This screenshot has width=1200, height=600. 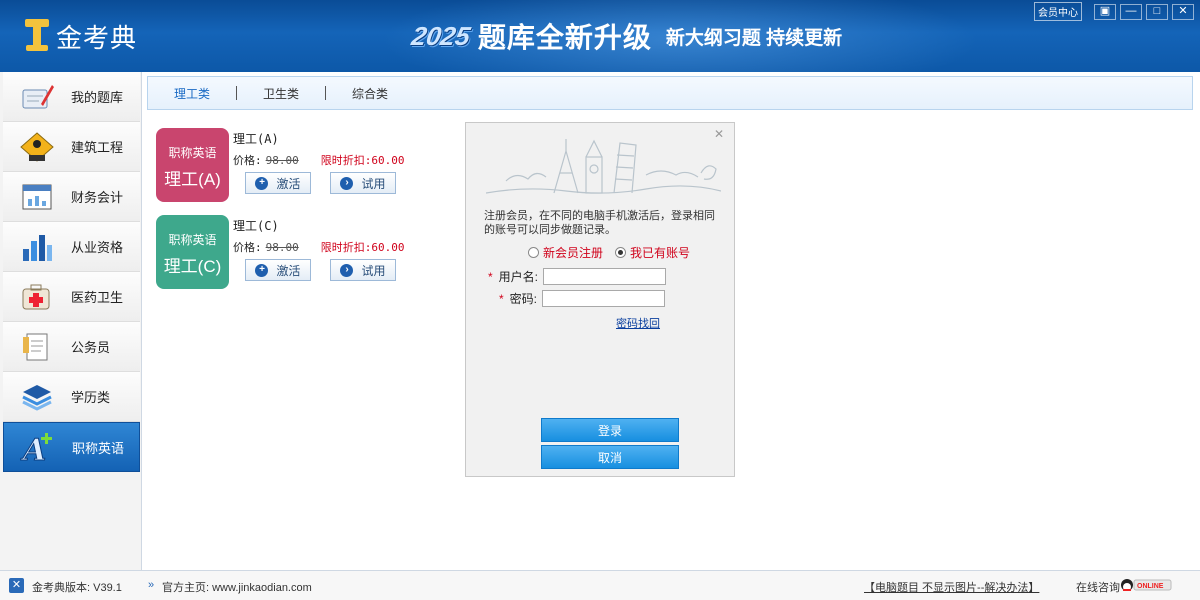 I want to click on window-controls: 会员中心 ▣ — □ ✕, so click(x=1114, y=11).